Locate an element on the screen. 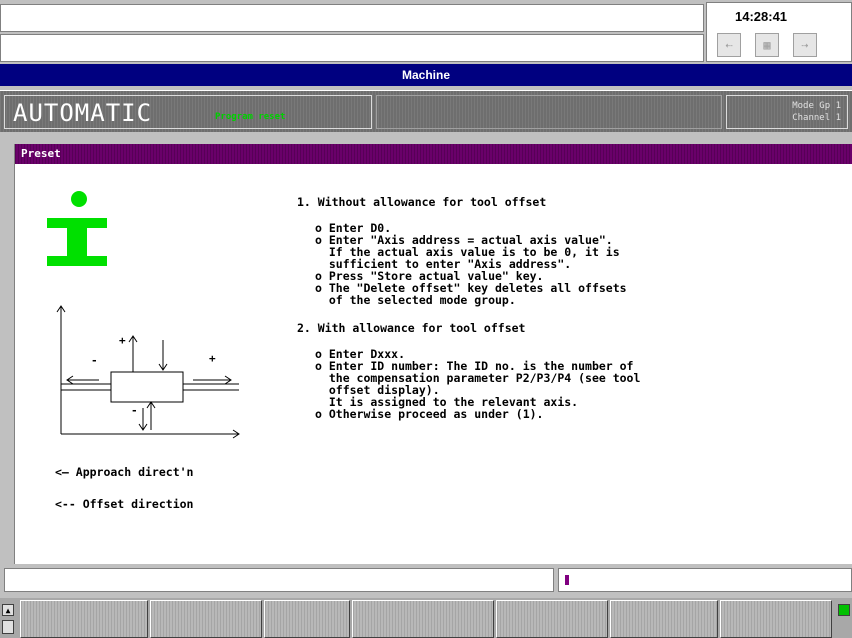 The image size is (852, 638). title-bar: Machine is located at coordinates (426, 75).